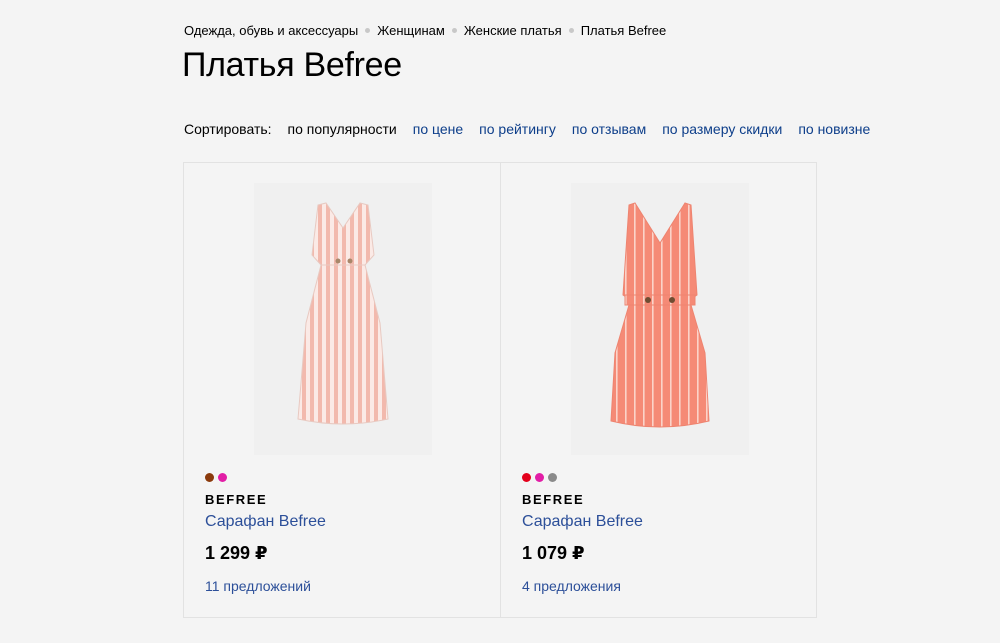 Image resolution: width=1000 pixels, height=643 pixels. I want to click on sort-option-newest: по новизне, so click(834, 129).